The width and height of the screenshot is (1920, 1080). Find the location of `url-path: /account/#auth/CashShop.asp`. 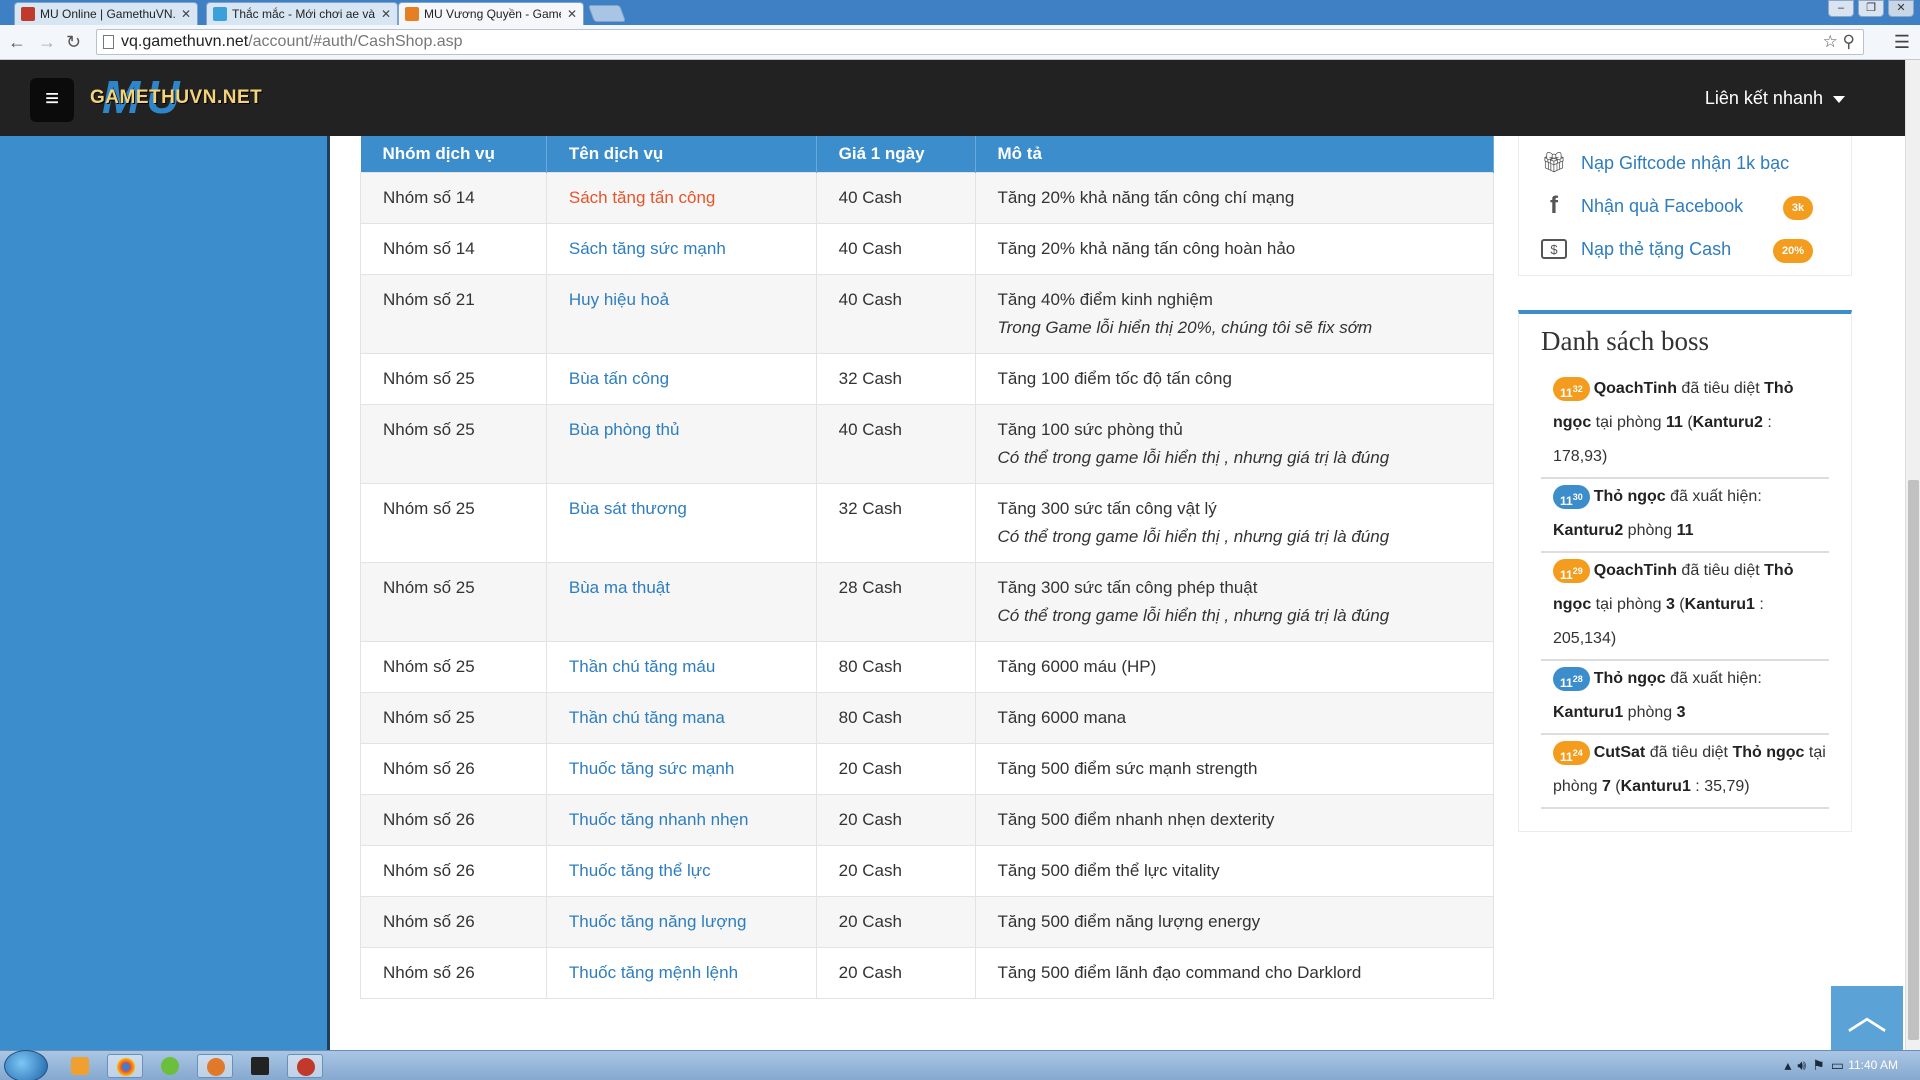

url-path: /account/#auth/CashShop.asp is located at coordinates (355, 41).